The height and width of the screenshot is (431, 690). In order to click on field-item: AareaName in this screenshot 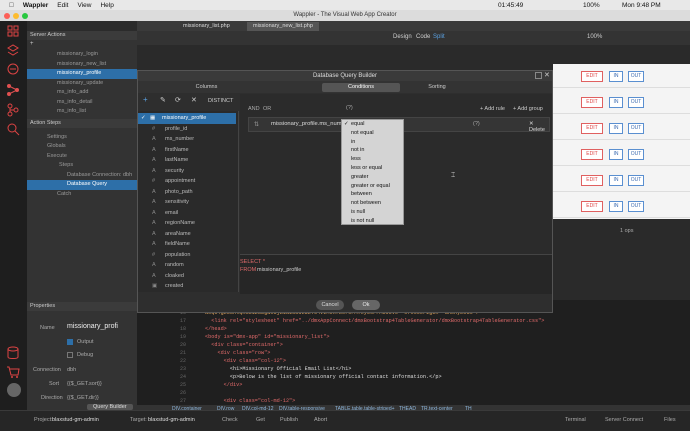, I will do `click(187, 234)`.